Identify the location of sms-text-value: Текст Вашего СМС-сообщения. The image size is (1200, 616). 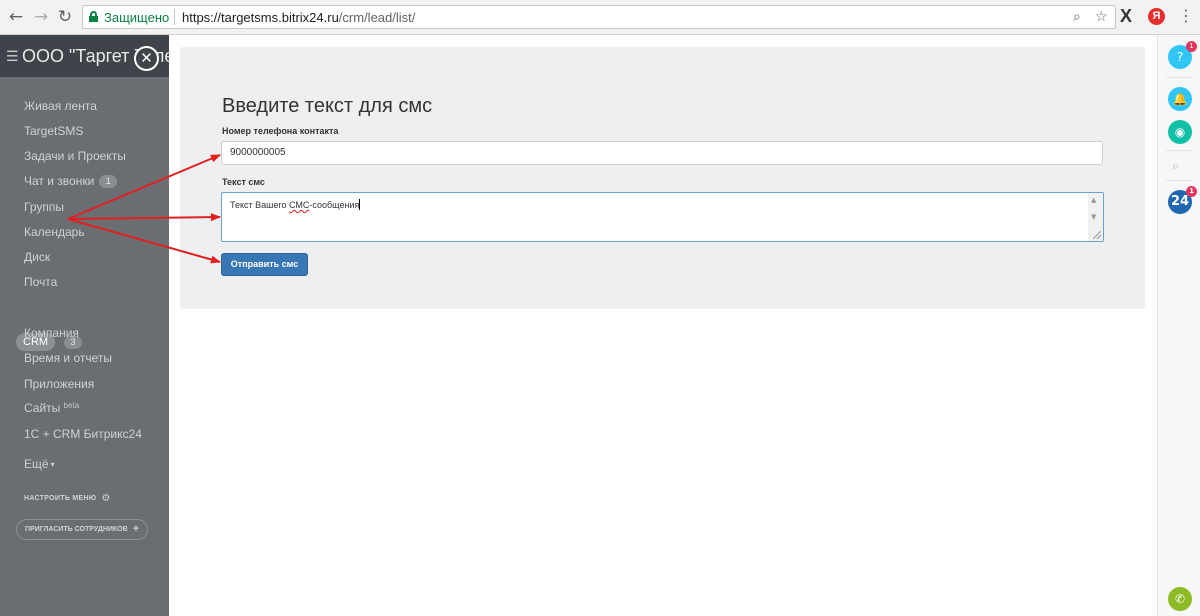
(295, 204).